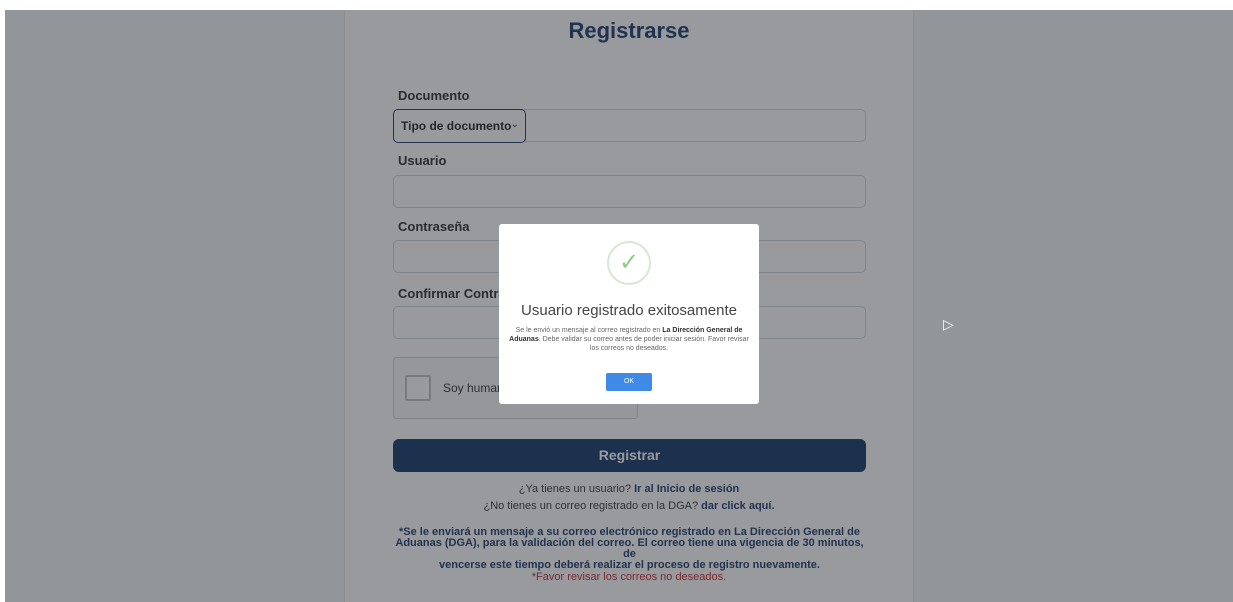 The image size is (1233, 602). What do you see at coordinates (948, 324) in the screenshot?
I see `mouse-cursor-icon: ▷` at bounding box center [948, 324].